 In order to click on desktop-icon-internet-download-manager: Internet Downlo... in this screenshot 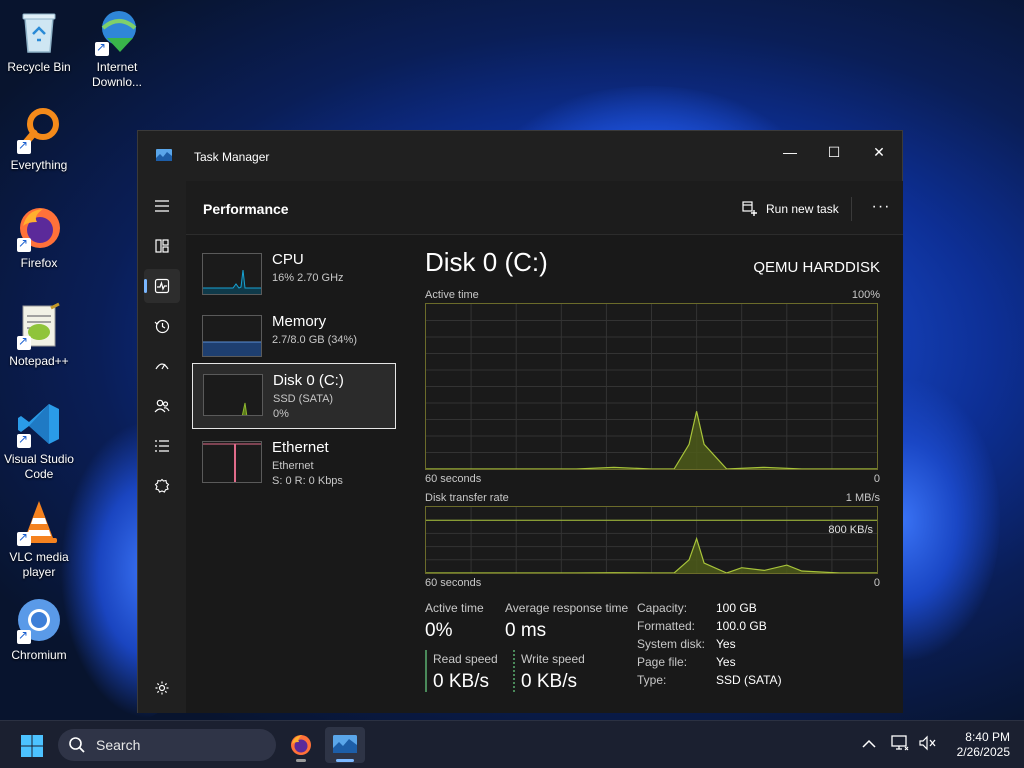, I will do `click(117, 49)`.